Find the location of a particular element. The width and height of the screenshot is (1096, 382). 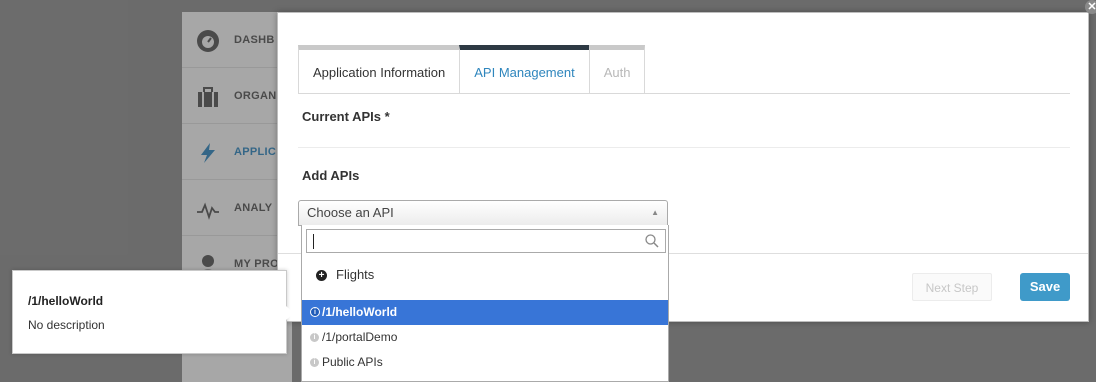

option-group-label: Flights is located at coordinates (355, 274).